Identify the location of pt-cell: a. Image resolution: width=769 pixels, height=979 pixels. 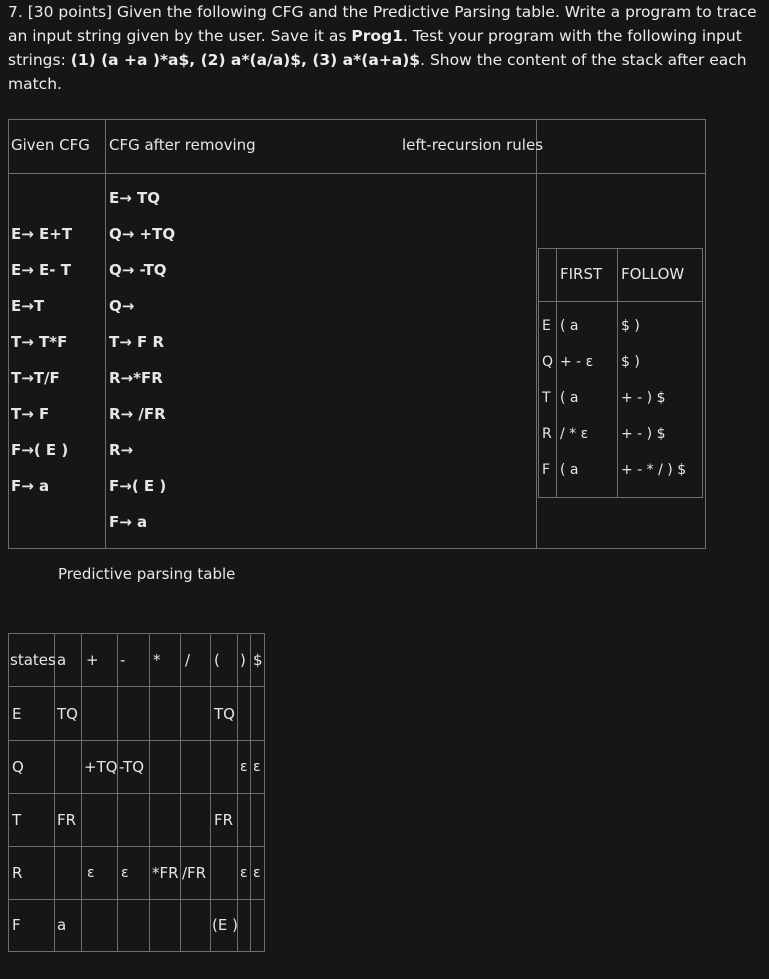
(62, 925).